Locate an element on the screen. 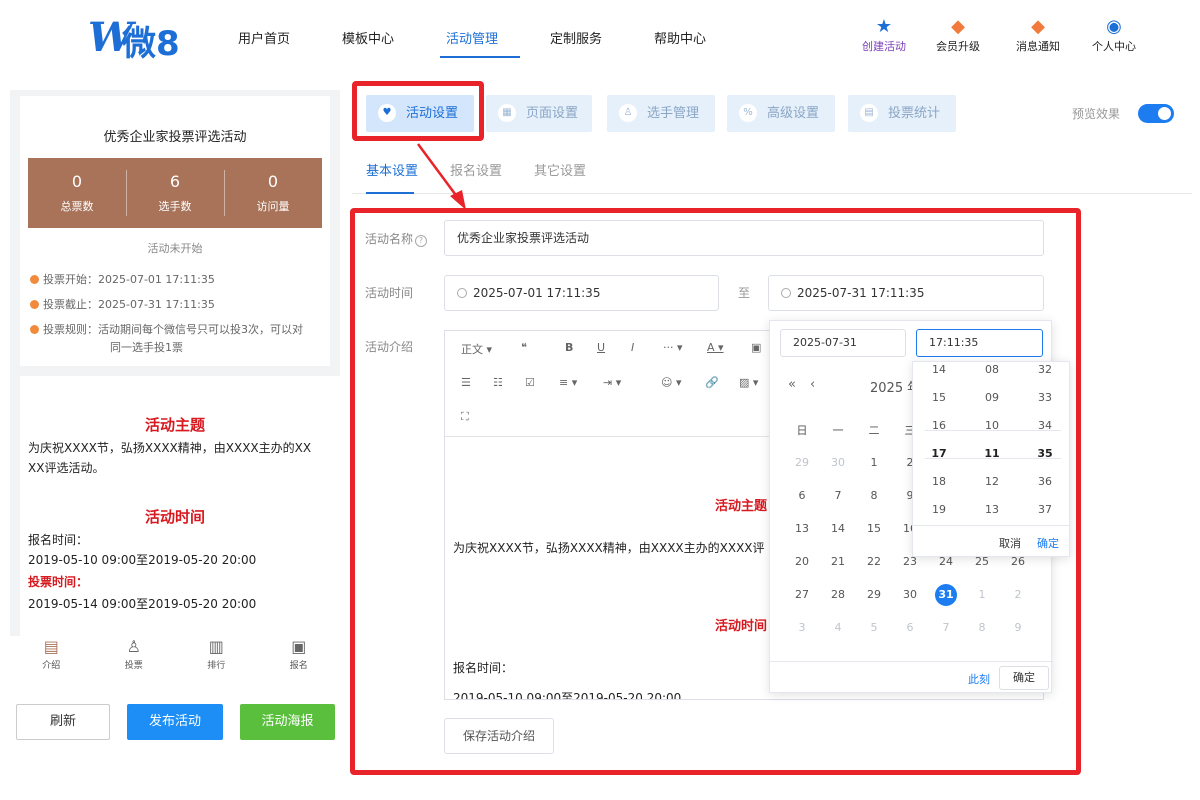 Image resolution: width=1200 pixels, height=800 pixels. minute-option: 08 is located at coordinates (992, 373).